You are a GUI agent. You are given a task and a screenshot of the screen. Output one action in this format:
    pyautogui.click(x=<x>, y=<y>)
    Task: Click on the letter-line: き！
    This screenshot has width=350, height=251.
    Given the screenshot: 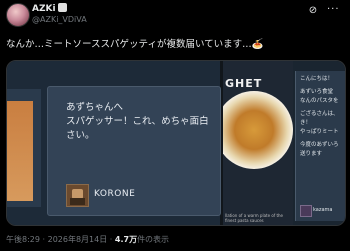 What is the action you would take?
    pyautogui.click(x=306, y=123)
    